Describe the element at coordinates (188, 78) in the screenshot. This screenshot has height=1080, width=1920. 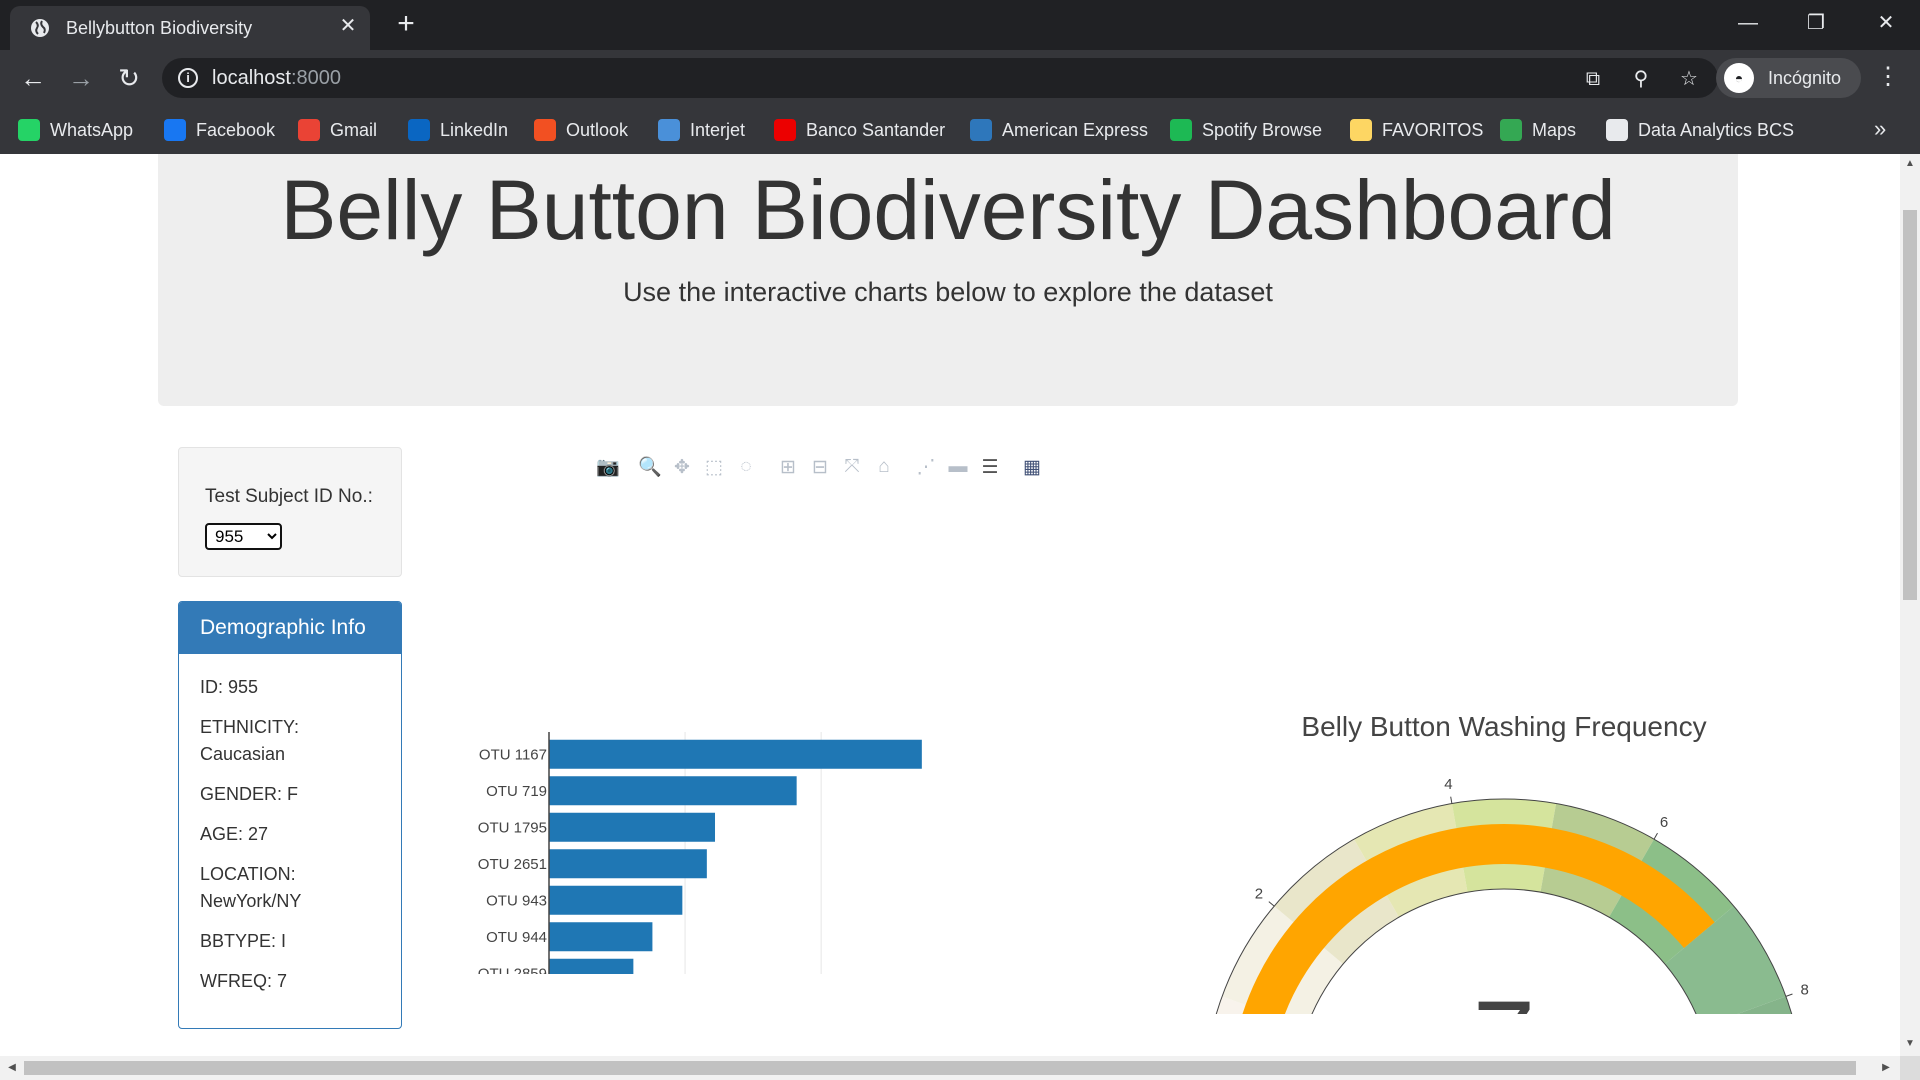
I see `info-icon: i` at that location.